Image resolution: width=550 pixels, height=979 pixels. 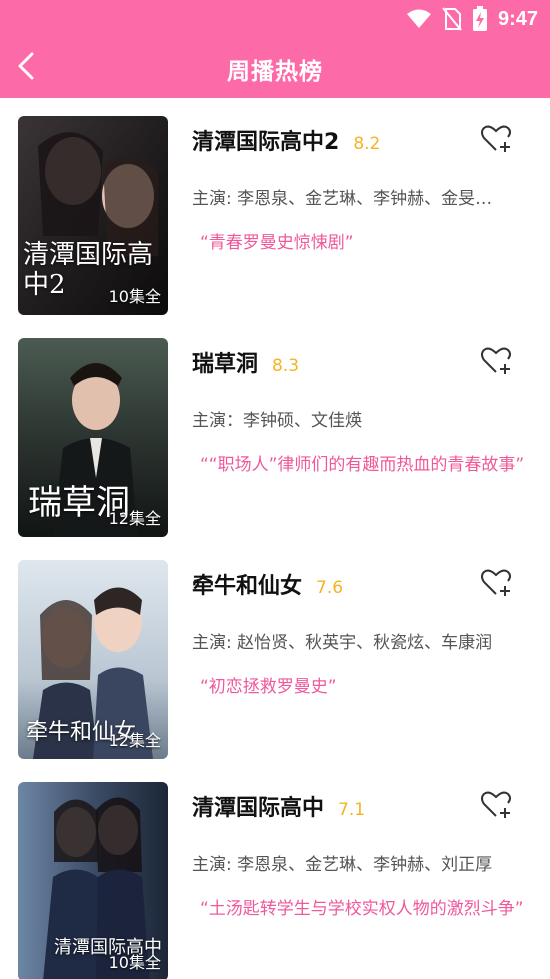 What do you see at coordinates (479, 18) in the screenshot?
I see `battery-charging-icon` at bounding box center [479, 18].